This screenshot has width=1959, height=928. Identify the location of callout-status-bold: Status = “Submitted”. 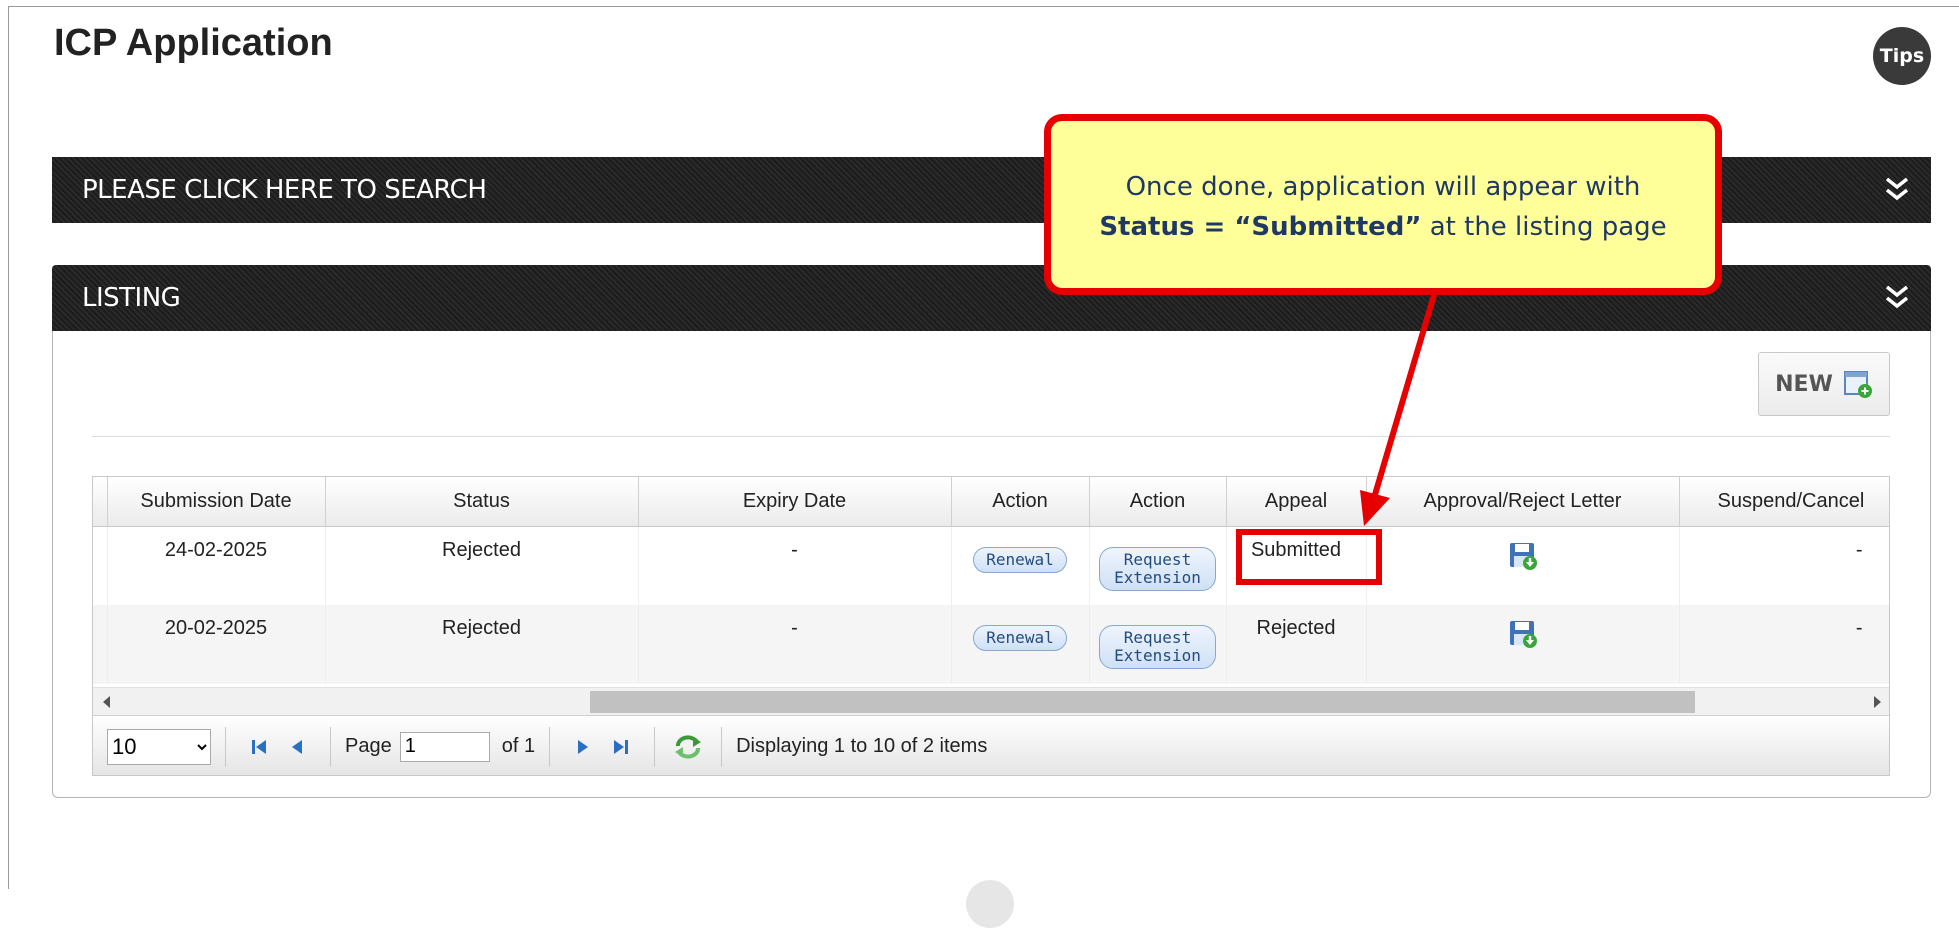
(1260, 227).